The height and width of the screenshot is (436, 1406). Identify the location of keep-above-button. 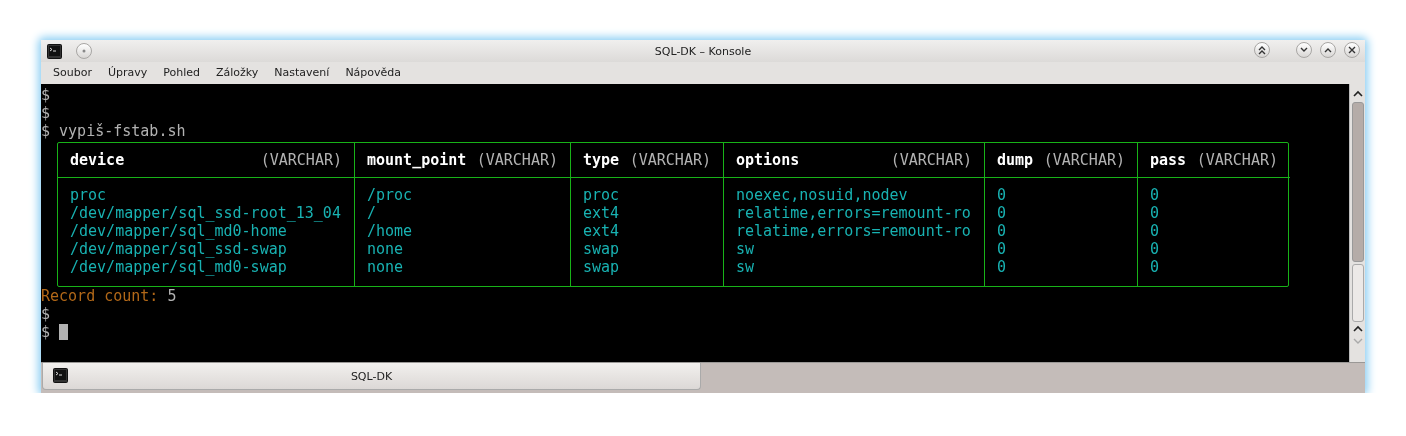
(1262, 50).